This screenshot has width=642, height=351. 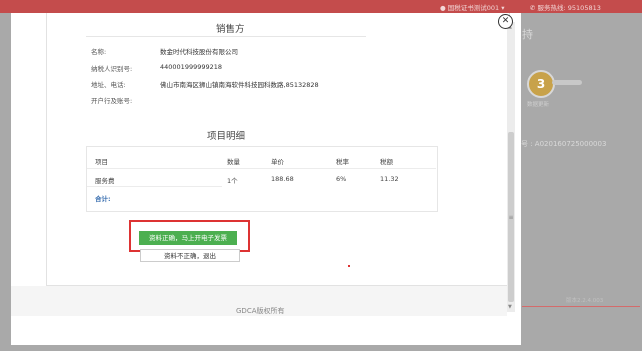 What do you see at coordinates (261, 168) in the screenshot?
I see `table-header-divider` at bounding box center [261, 168].